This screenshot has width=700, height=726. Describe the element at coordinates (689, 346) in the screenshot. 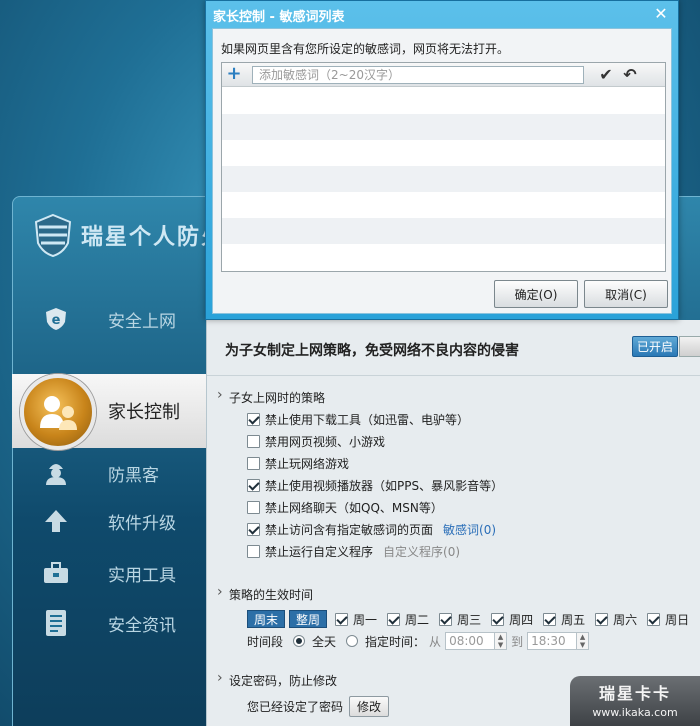

I see `toggle-knob` at that location.